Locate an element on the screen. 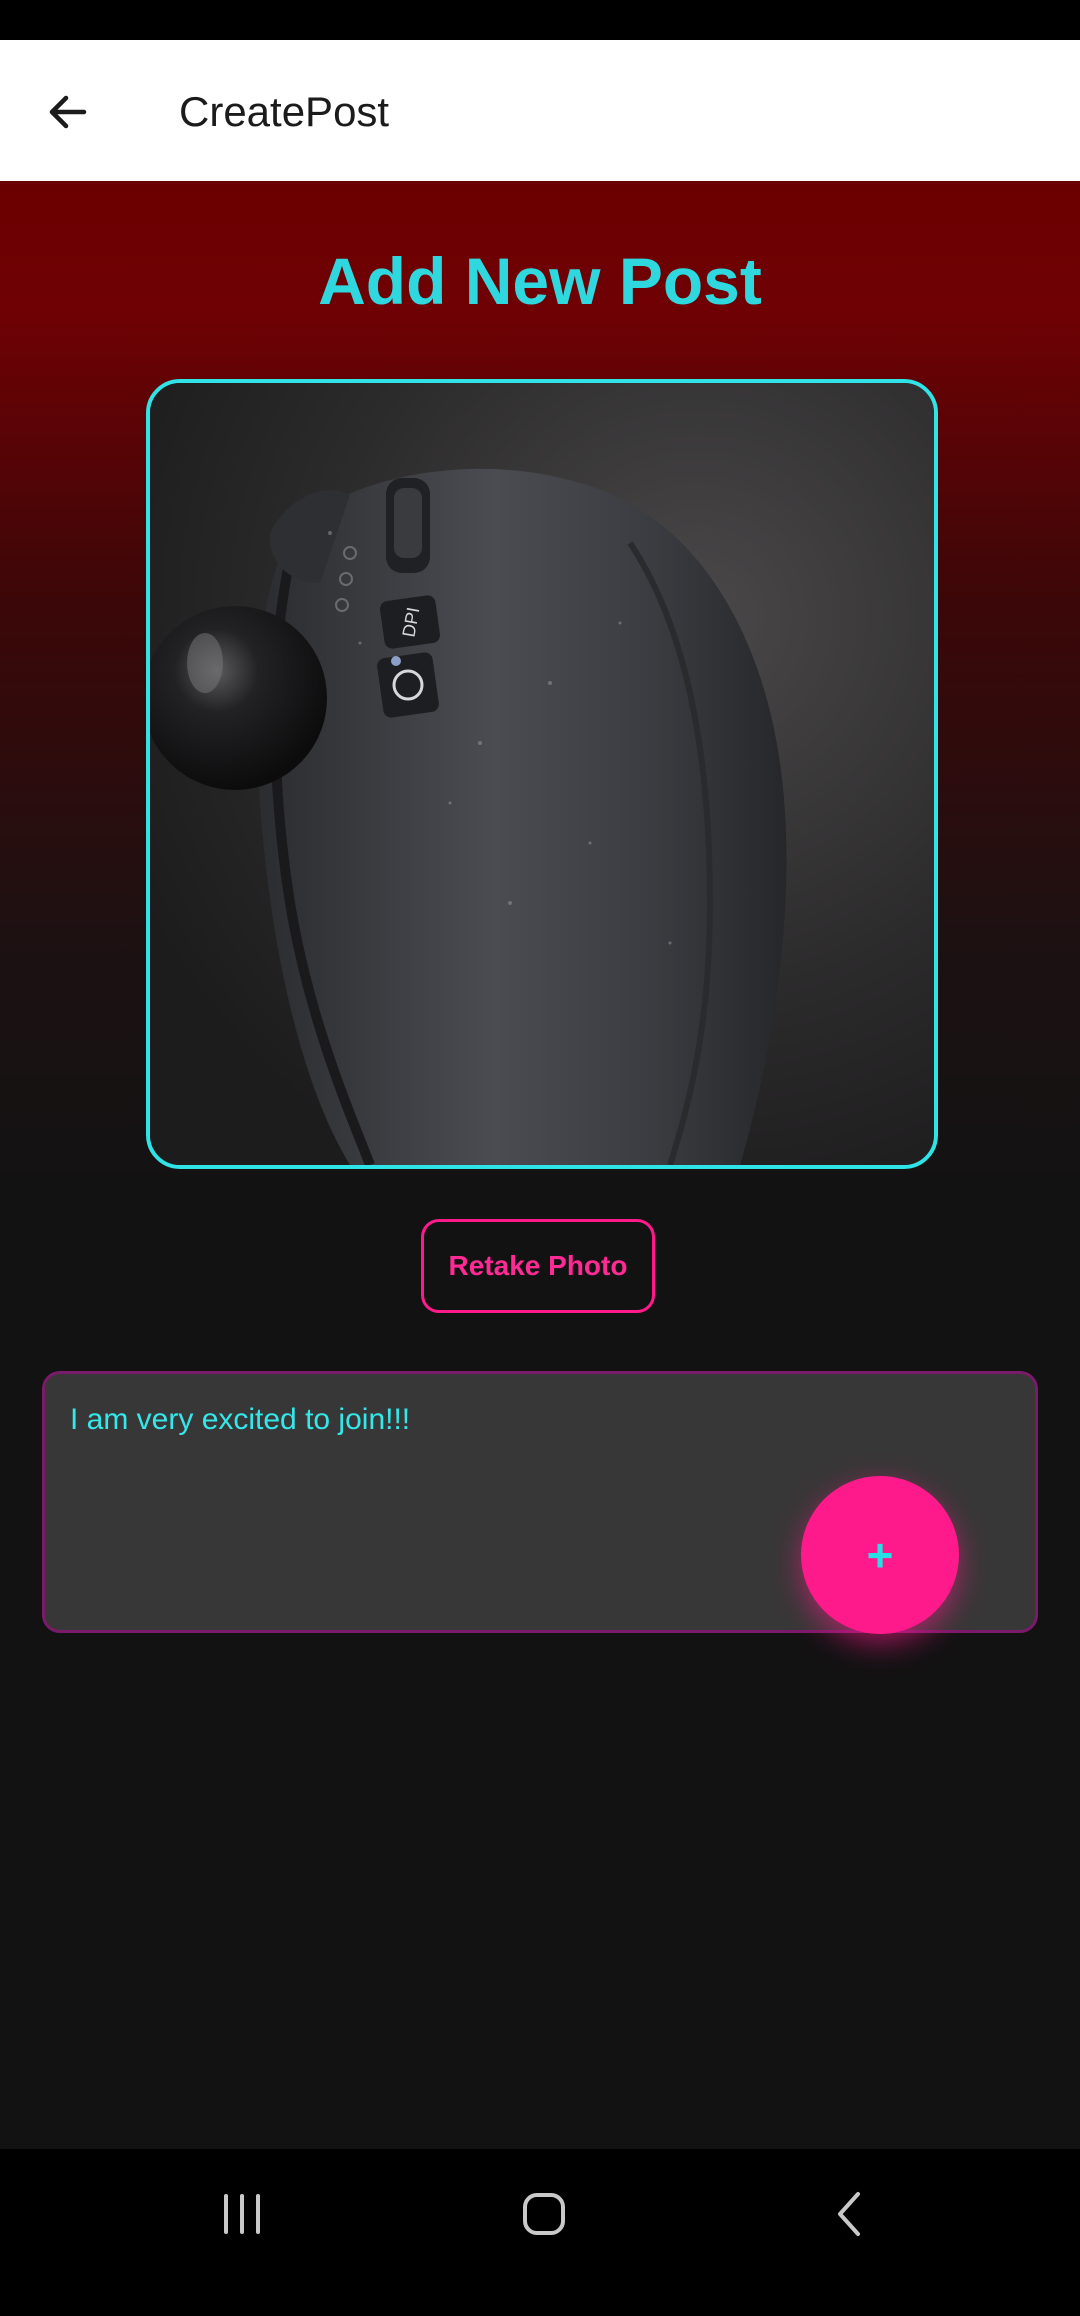 The height and width of the screenshot is (2316, 1080). nav-back-button is located at coordinates (848, 2214).